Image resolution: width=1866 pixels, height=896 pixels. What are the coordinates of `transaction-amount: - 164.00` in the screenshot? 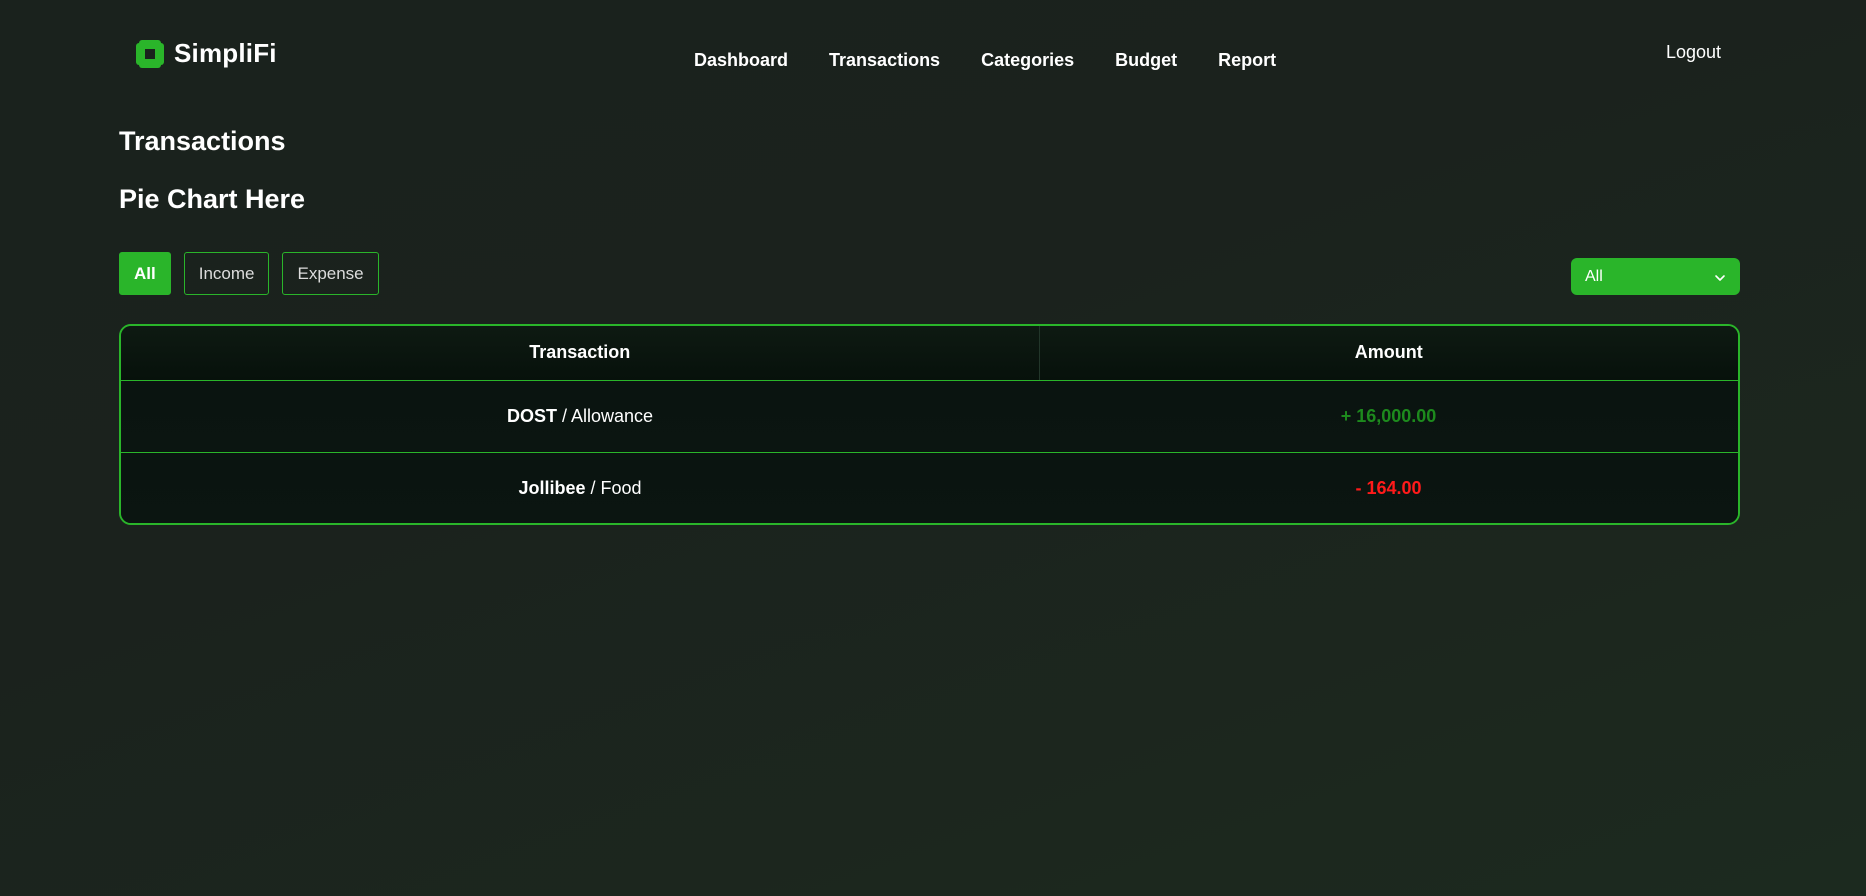 It's located at (1388, 487).